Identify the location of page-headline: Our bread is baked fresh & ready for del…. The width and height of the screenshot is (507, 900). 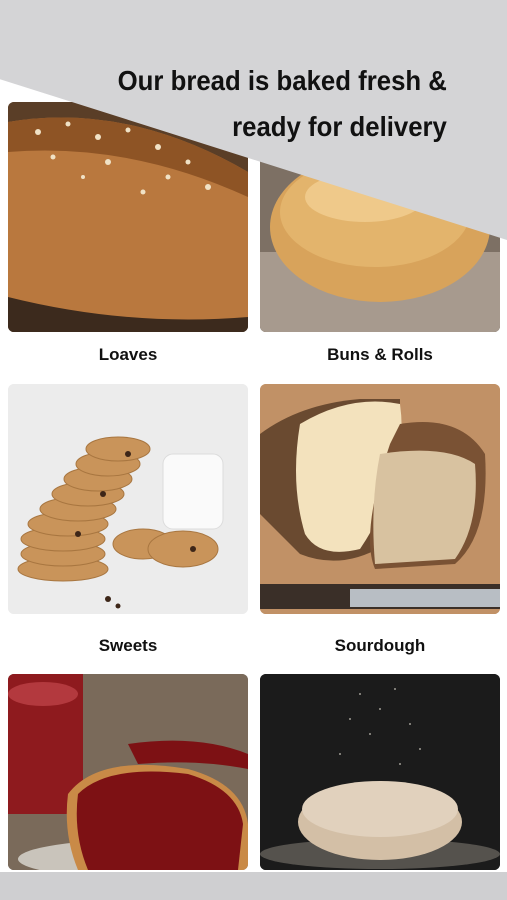
(282, 104).